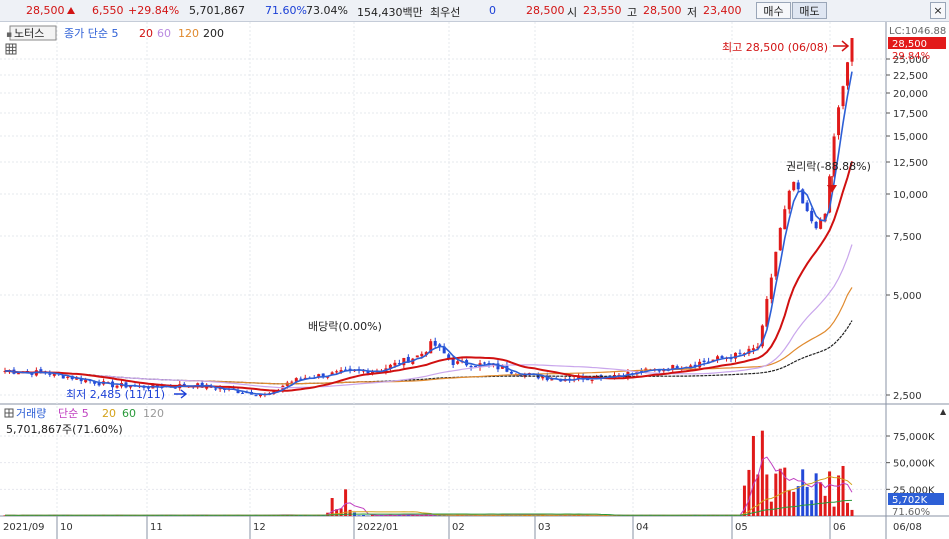  What do you see at coordinates (164, 33) in the screenshot?
I see `legend-ma60: 60` at bounding box center [164, 33].